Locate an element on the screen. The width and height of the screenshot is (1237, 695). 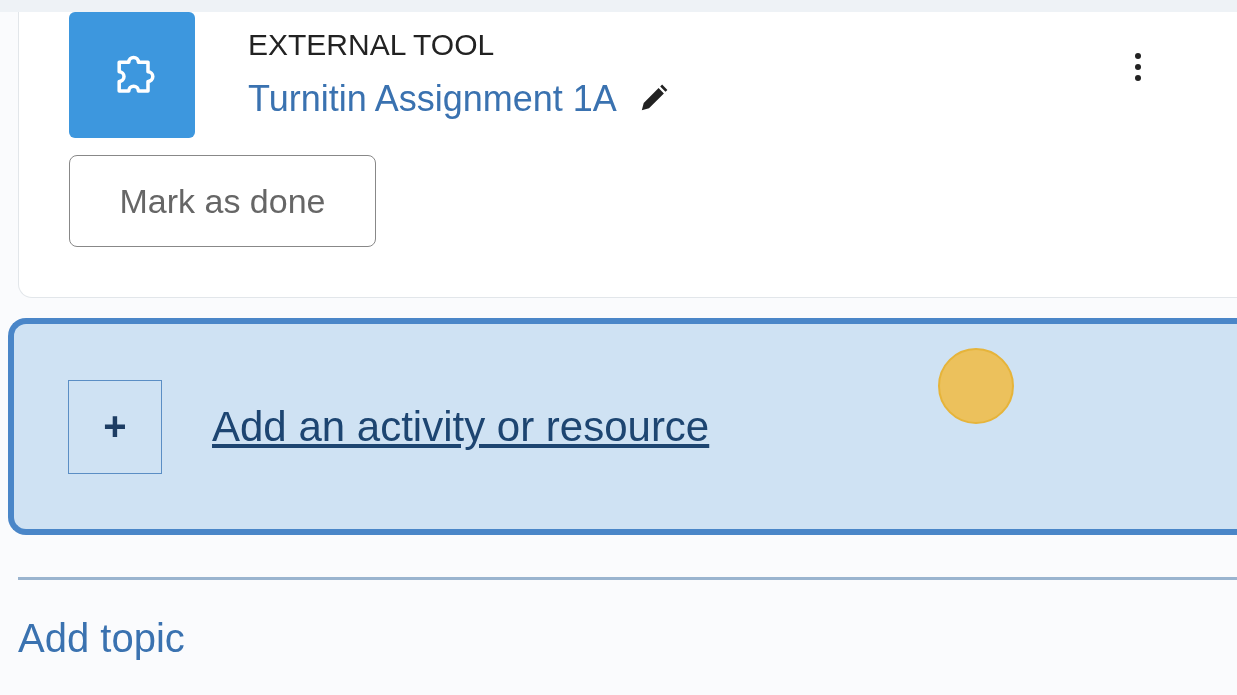
add-topic-link: Add topic is located at coordinates (627, 638).